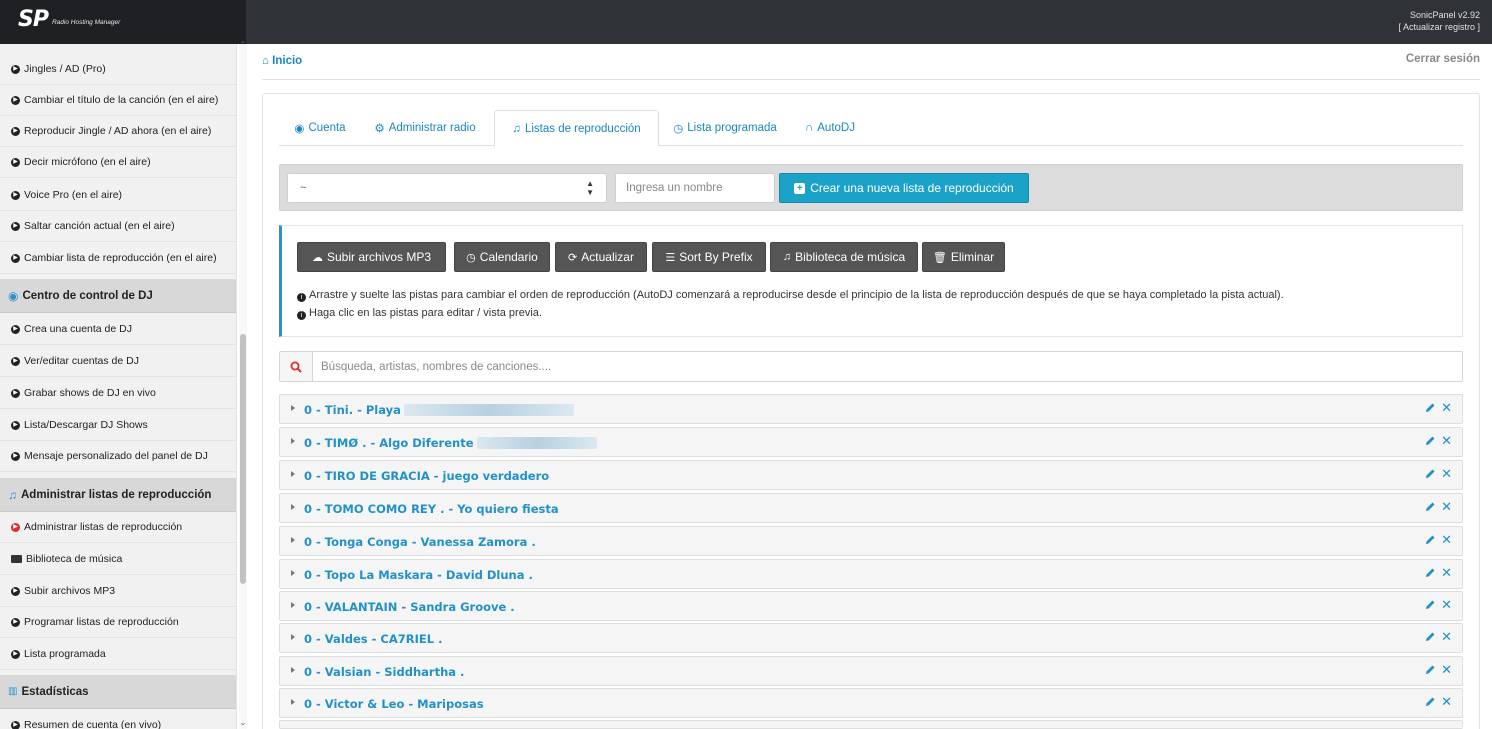 This screenshot has height=729, width=1492. Describe the element at coordinates (871, 508) in the screenshot. I see `track-row: 0 - TOMO COMO REY . - Yo quiero fiesta ✕` at that location.